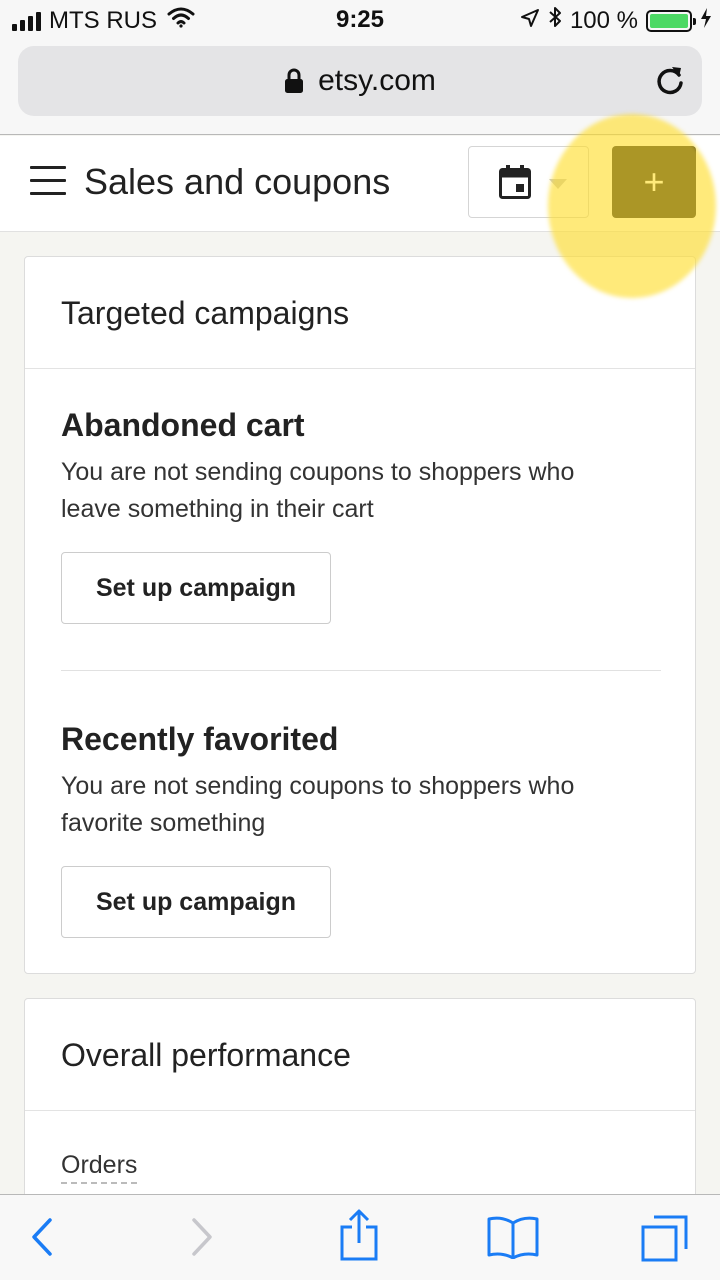 Image resolution: width=720 pixels, height=1280 pixels. I want to click on status-bar: MTS RUS 9:25 100 %, so click(360, 20).